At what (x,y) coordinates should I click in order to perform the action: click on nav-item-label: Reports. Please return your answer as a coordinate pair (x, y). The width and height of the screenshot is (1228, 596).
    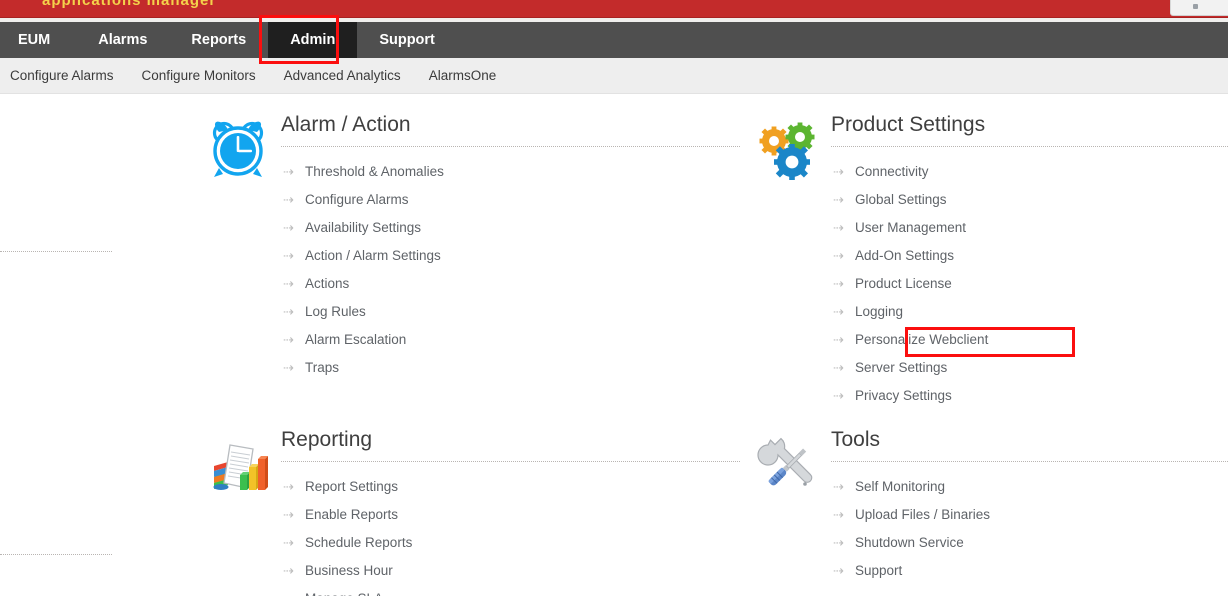
    Looking at the image, I should click on (219, 40).